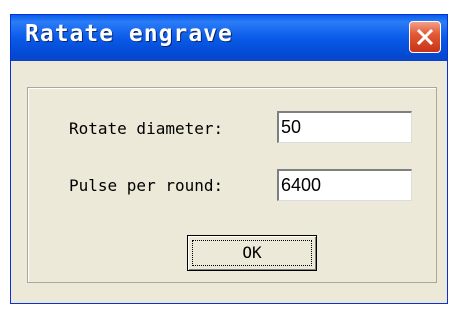 This screenshot has width=456, height=311. What do you see at coordinates (146, 128) in the screenshot?
I see `rotate-diameter-label: Rotate diameter:` at bounding box center [146, 128].